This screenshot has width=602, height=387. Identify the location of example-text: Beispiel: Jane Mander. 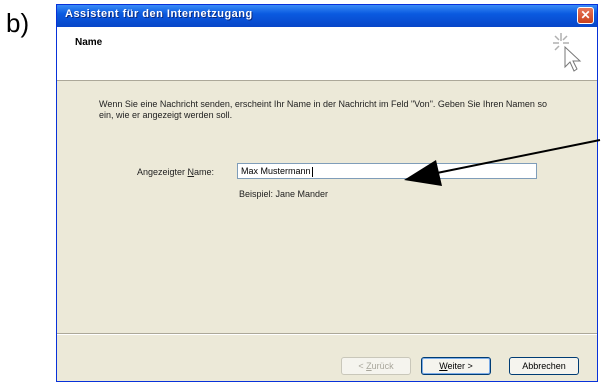
(284, 194).